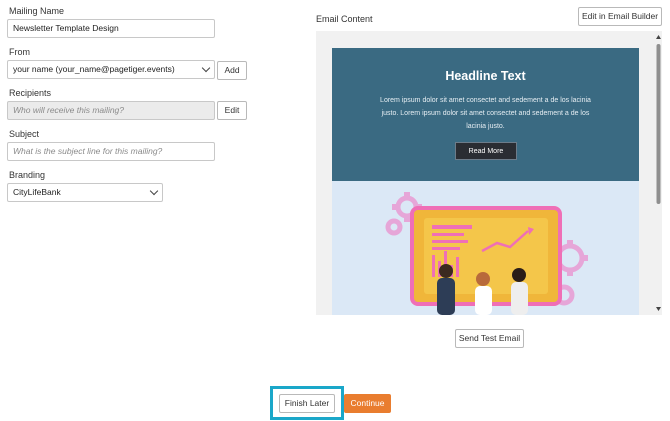  I want to click on from-select: your name (your_name@pagetiger.events), so click(111, 69).